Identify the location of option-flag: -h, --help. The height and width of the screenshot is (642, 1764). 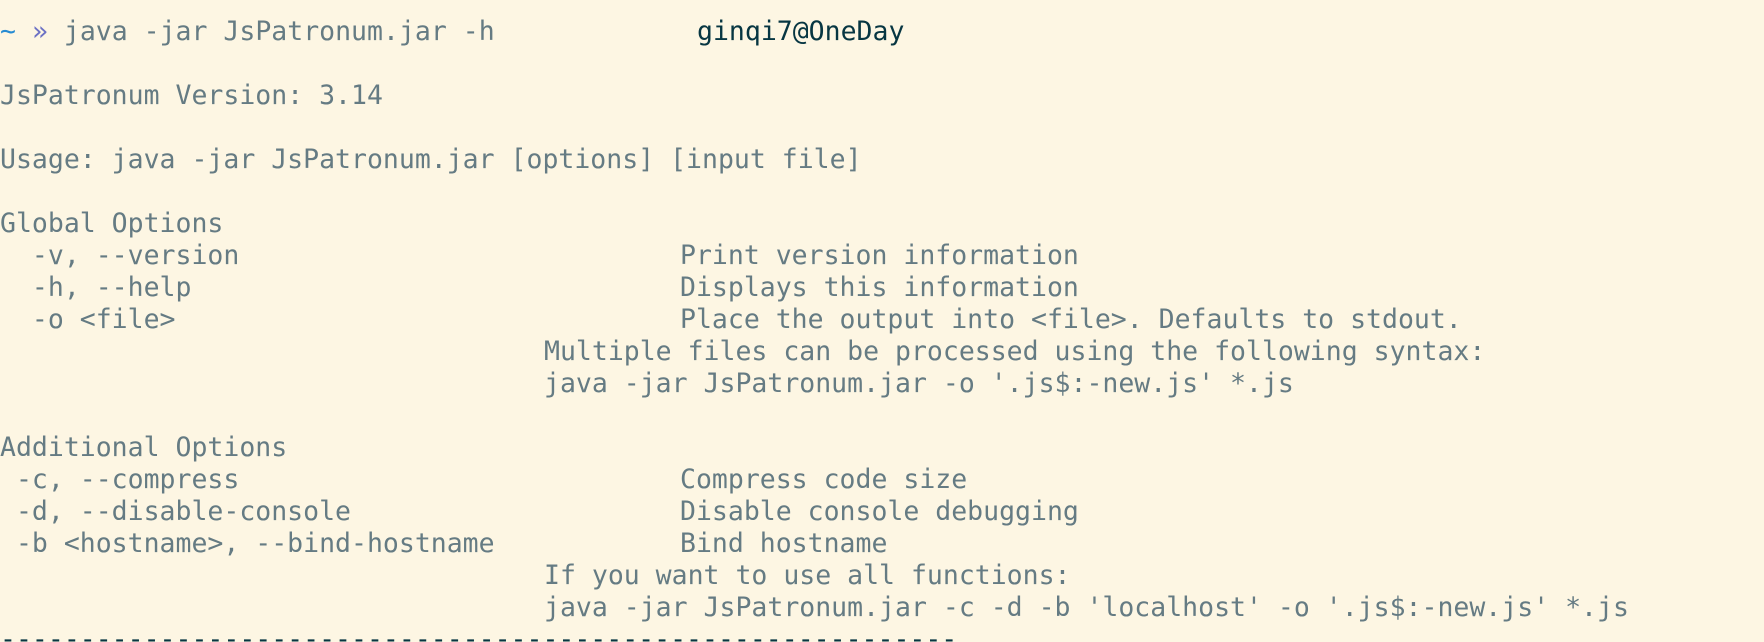
(96, 287).